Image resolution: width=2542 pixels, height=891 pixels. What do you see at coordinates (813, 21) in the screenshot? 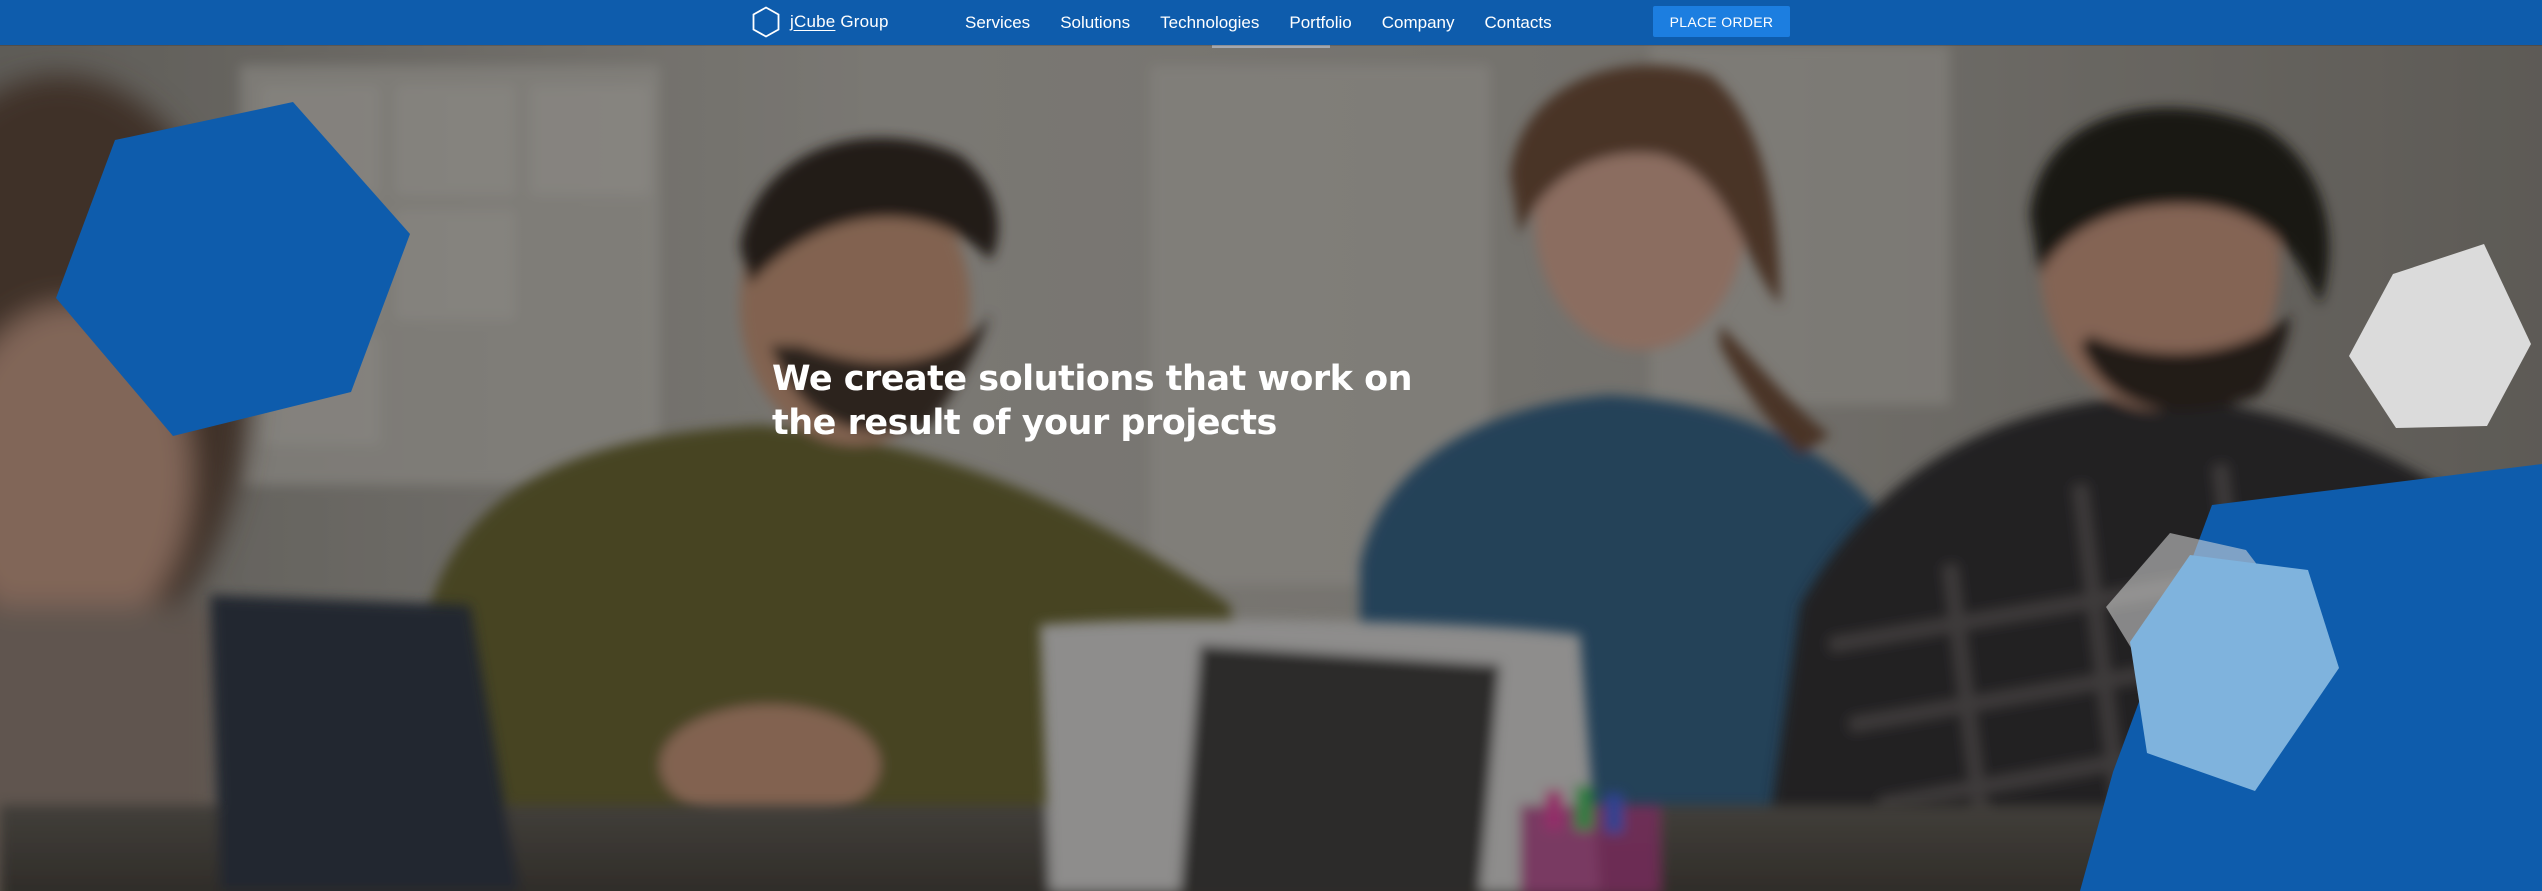
I see `logo-brand: jCube` at bounding box center [813, 21].